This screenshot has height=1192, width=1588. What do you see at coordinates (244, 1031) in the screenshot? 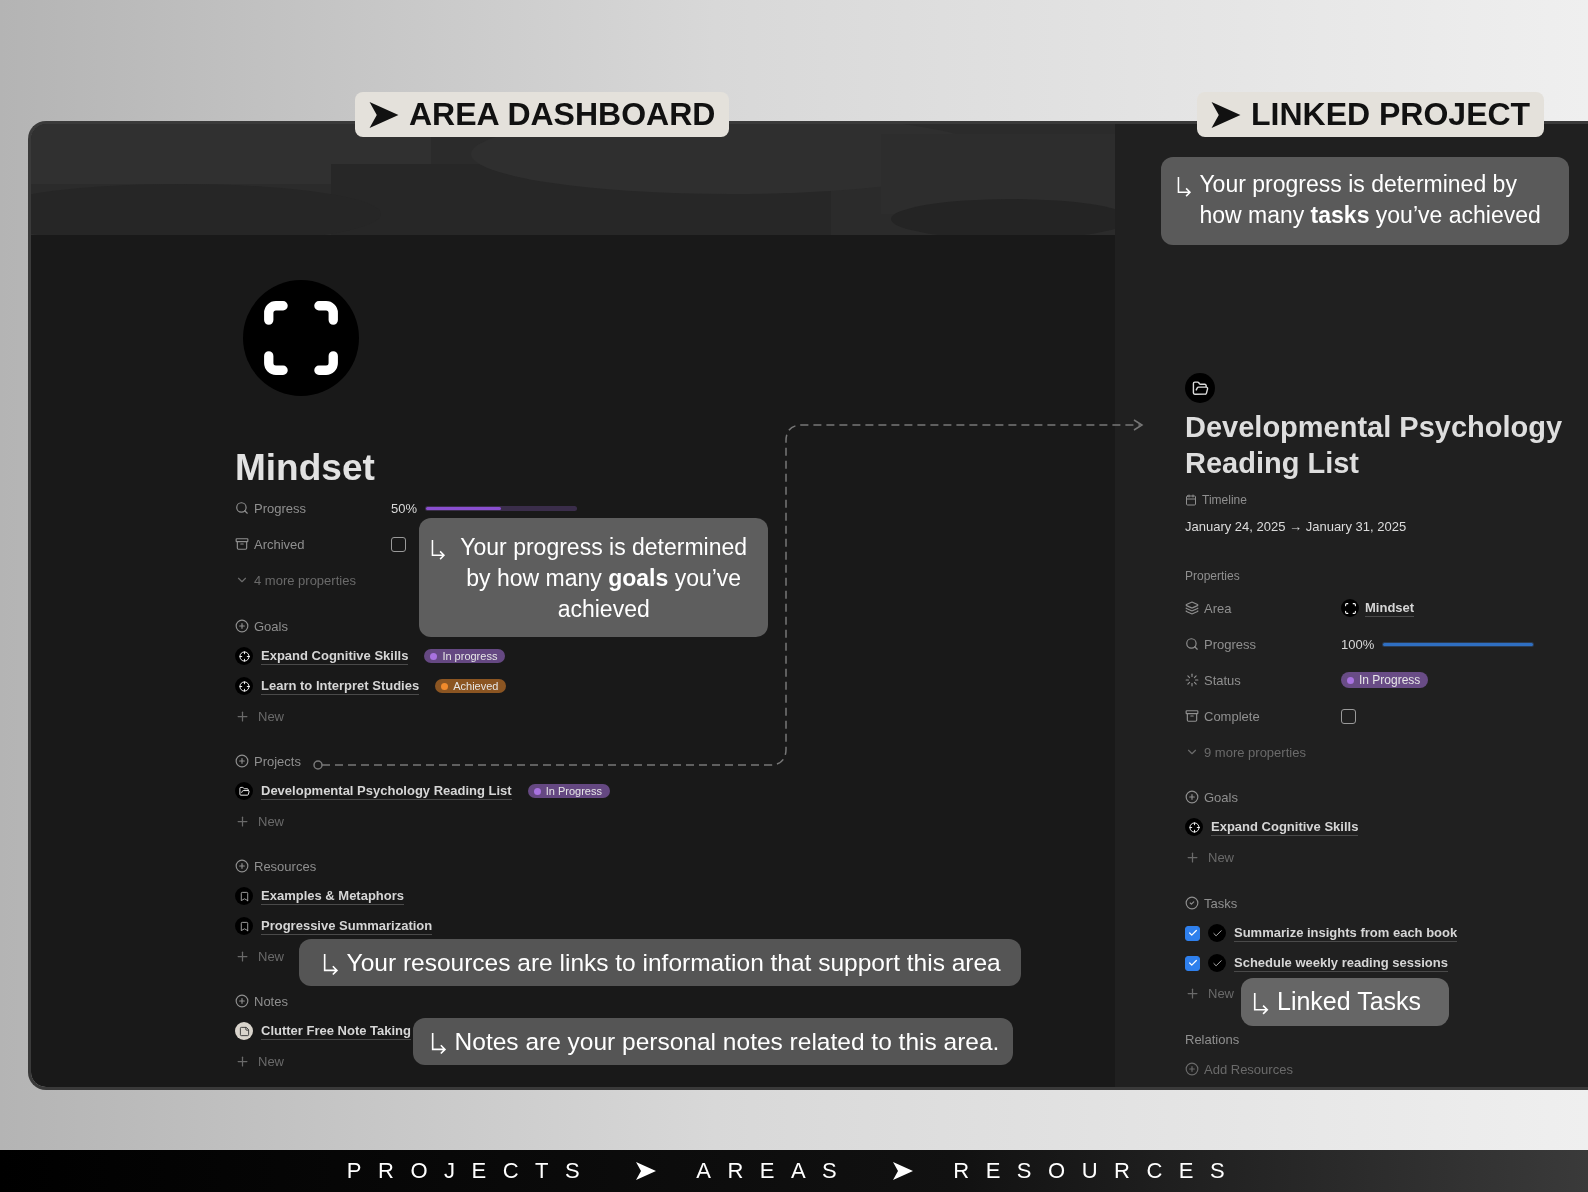
I see `note-icon` at bounding box center [244, 1031].